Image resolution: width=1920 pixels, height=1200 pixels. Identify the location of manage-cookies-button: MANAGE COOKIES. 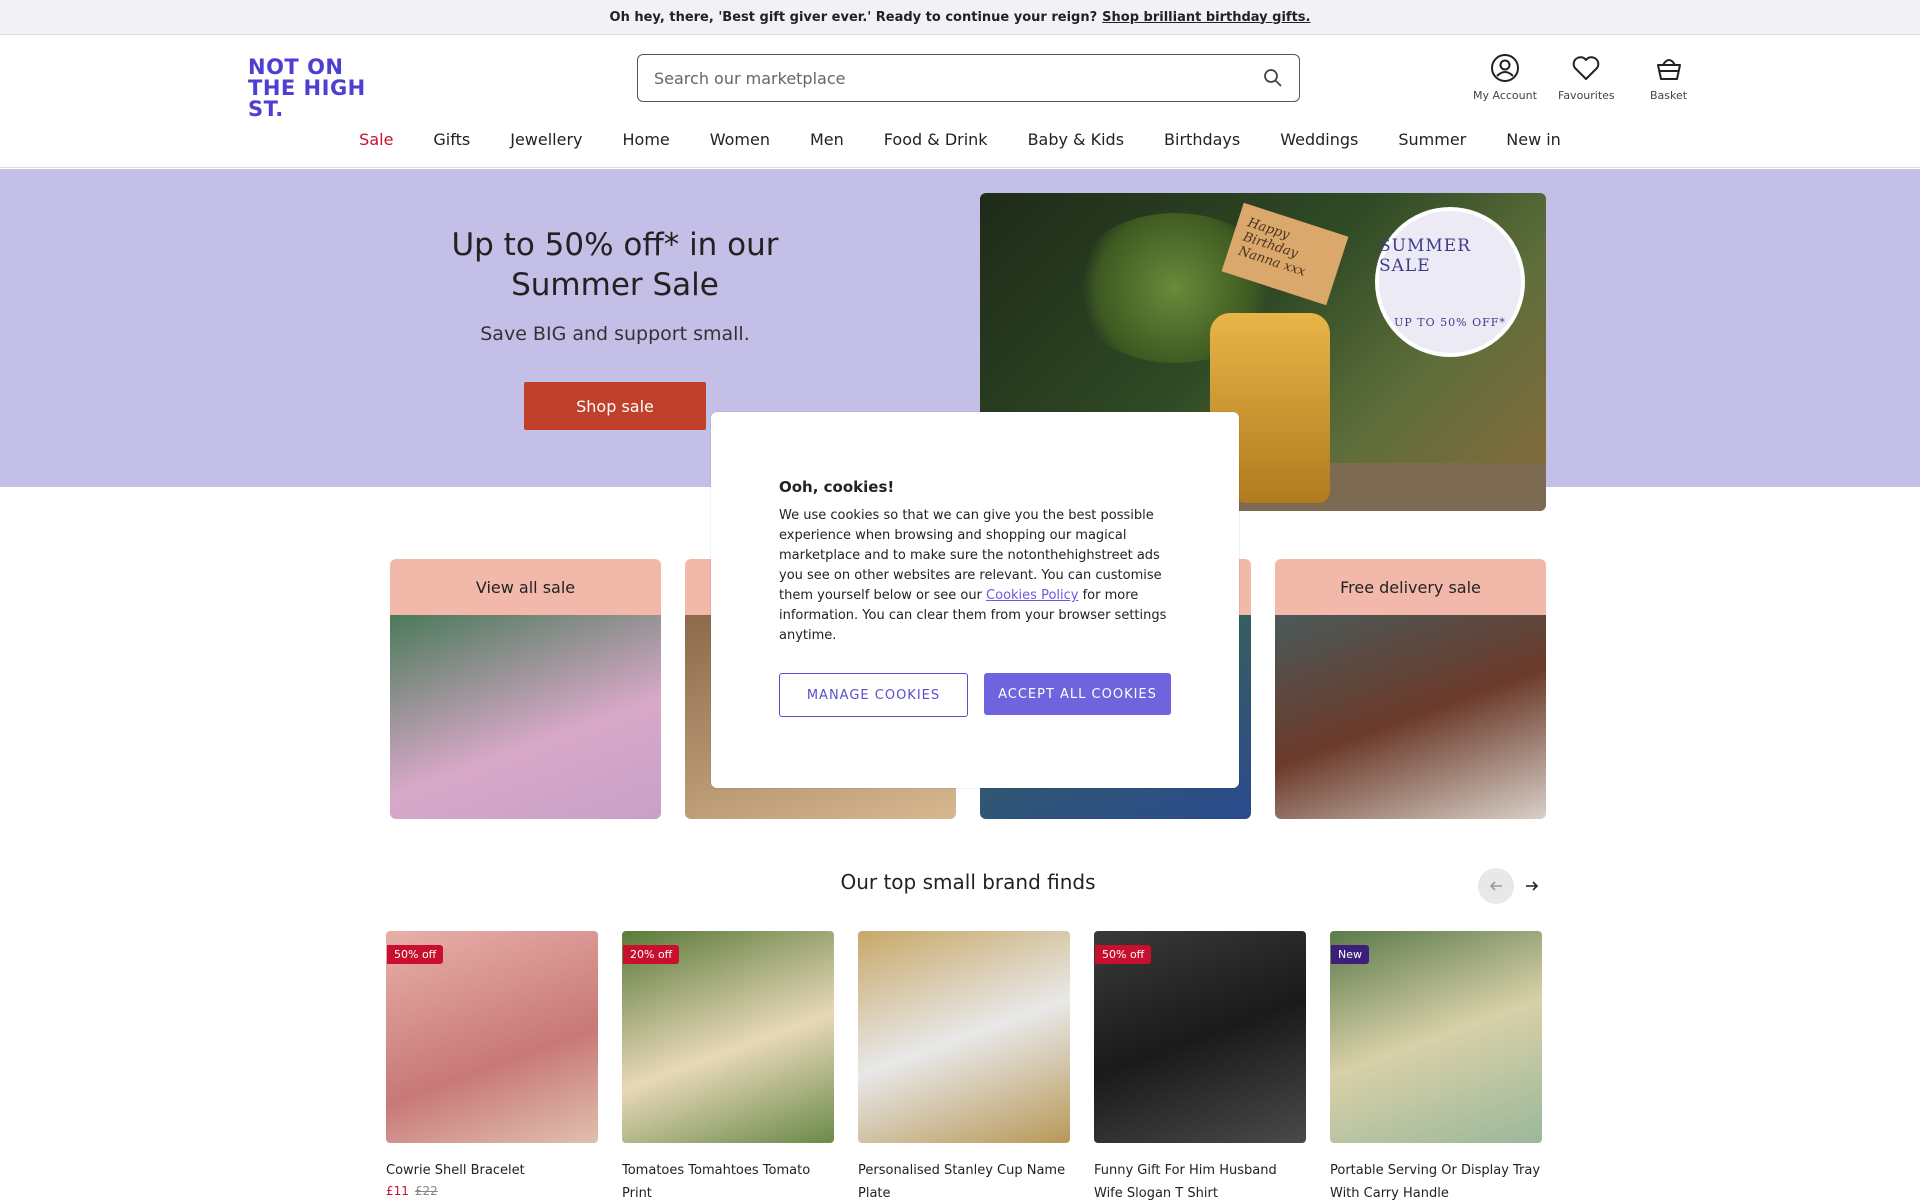
(873, 695).